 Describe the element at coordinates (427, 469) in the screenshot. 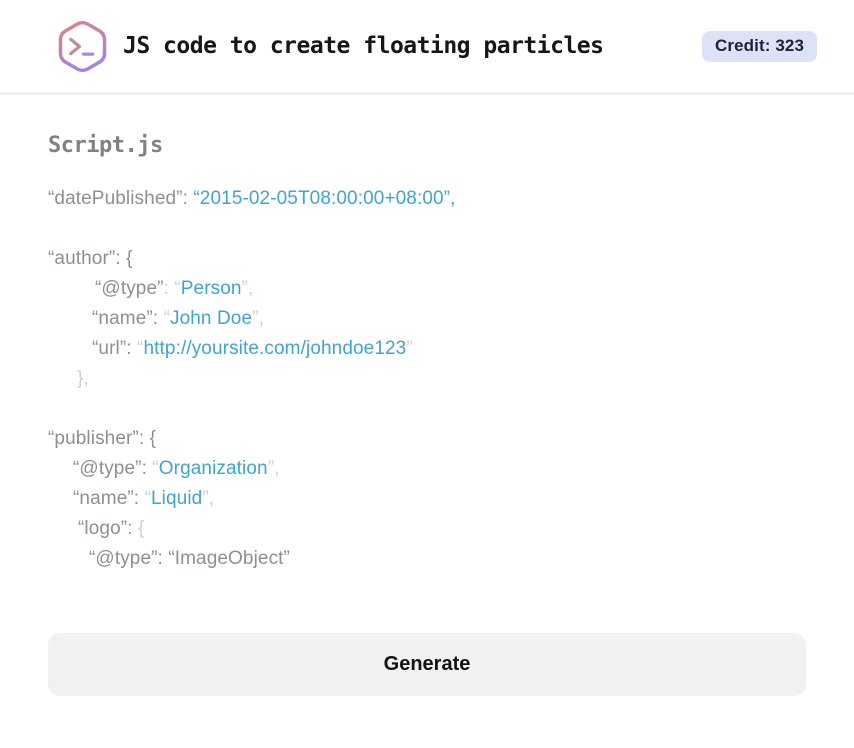

I see `code-line: “@type”: “Organization”,` at that location.